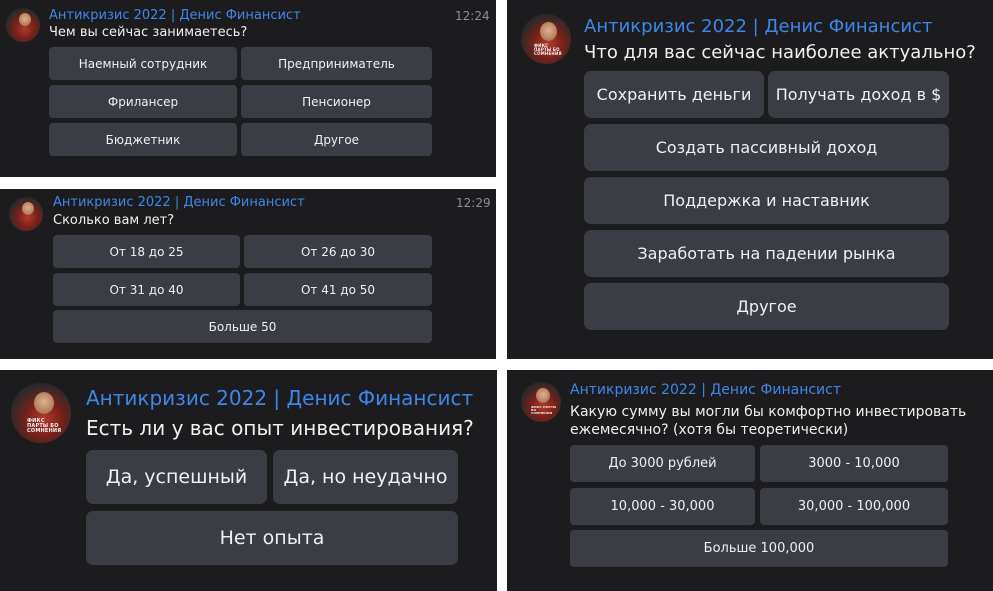 The image size is (993, 591). I want to click on answer-button-over-100000: Больше 100,000, so click(759, 548).